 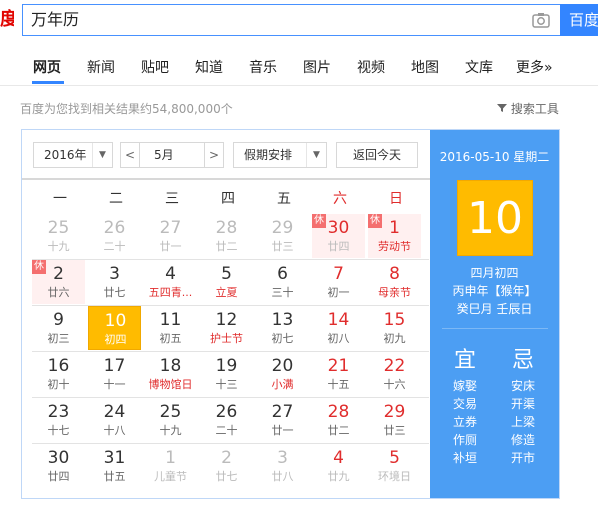 I want to click on calendar-header: 2016年 ▼ < 5月 > 假期安排 ▼ 返回今天, so click(x=226, y=154).